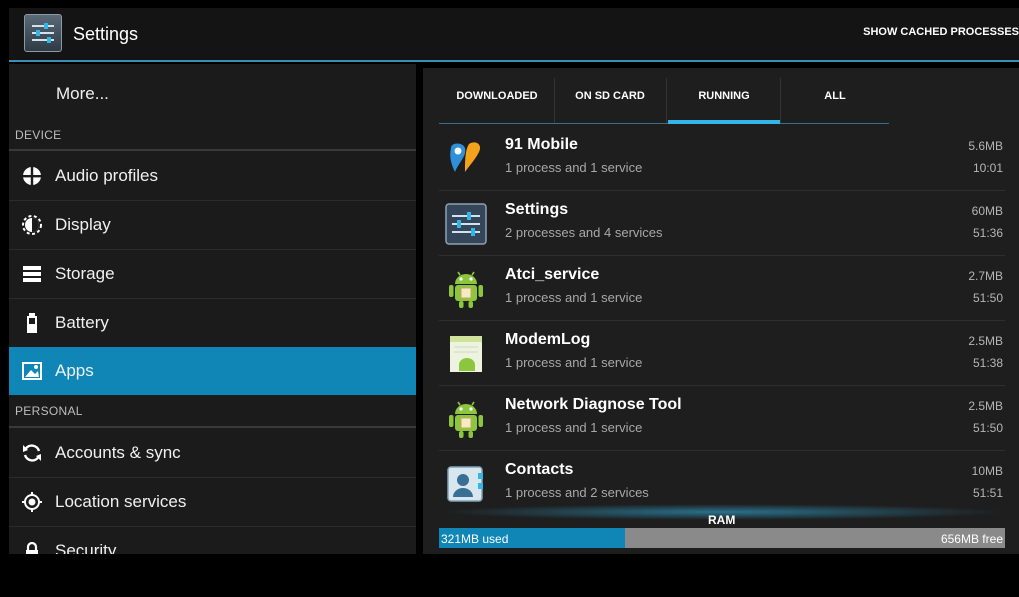 This screenshot has width=1019, height=597. I want to click on tab-divider, so click(666, 101).